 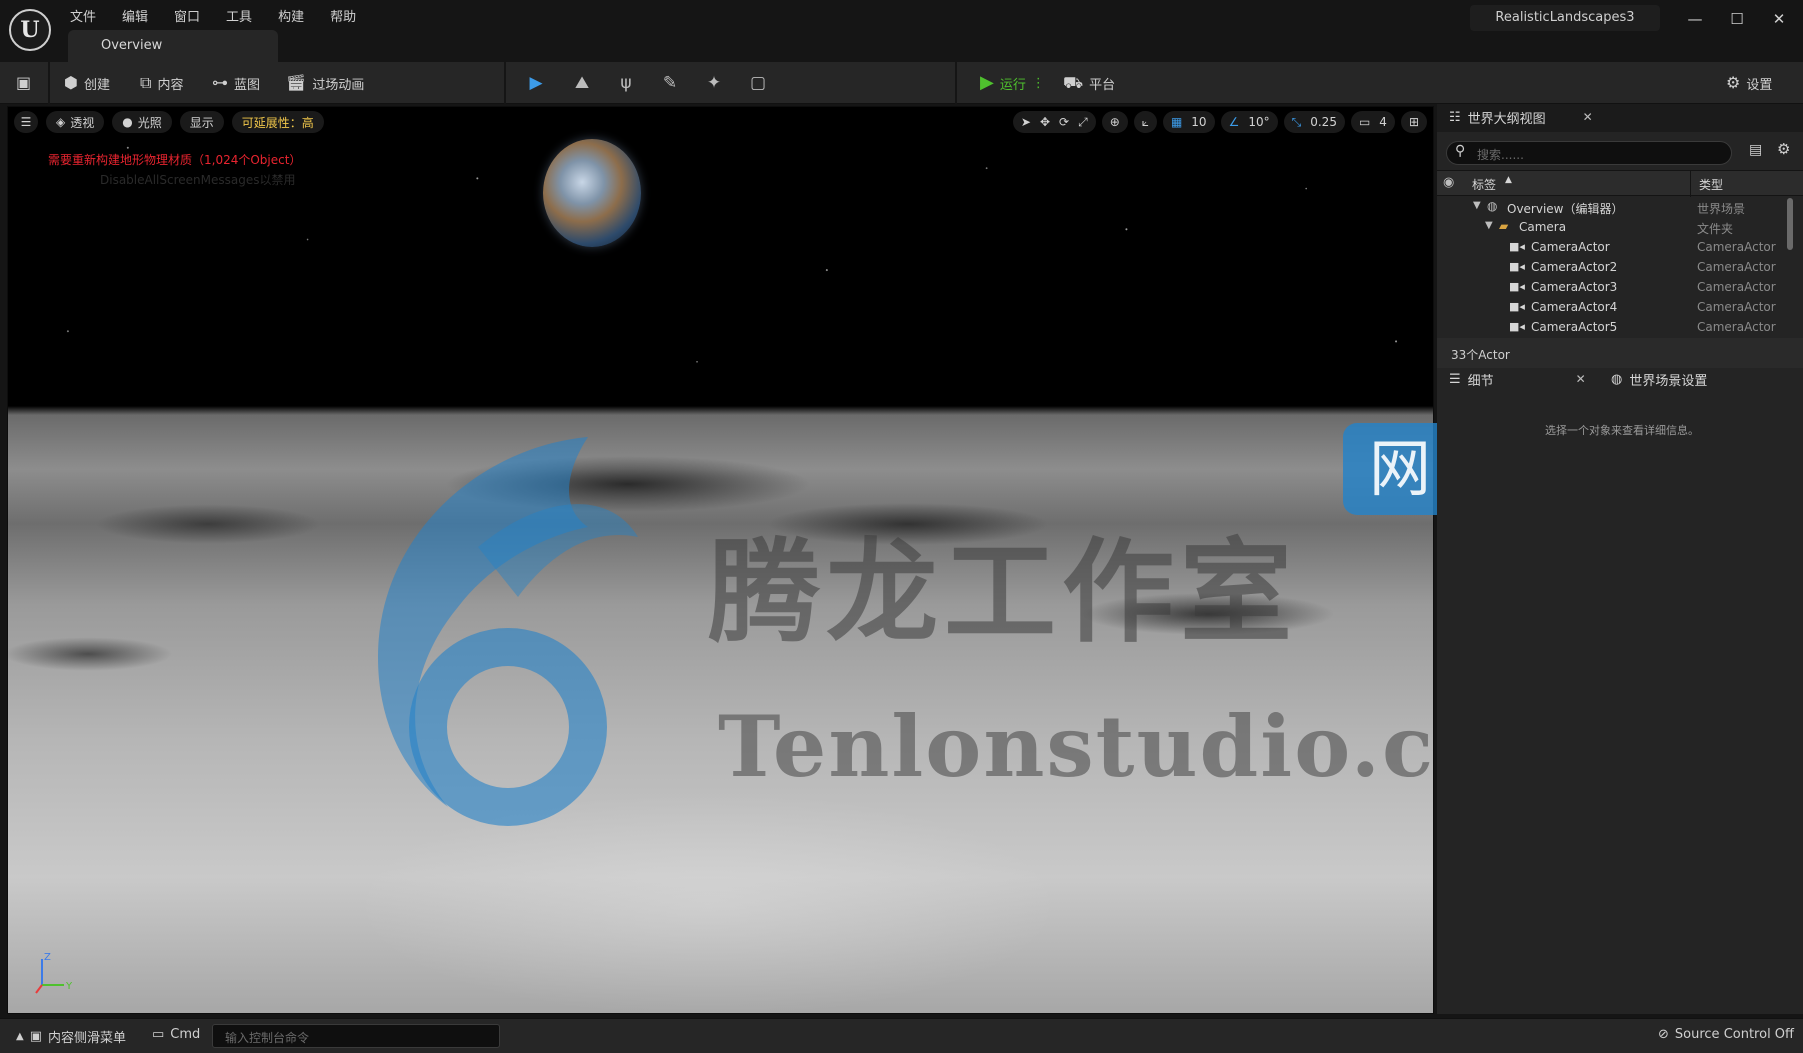 I want to click on source-control-button: ⊘ Source Control Off, so click(x=1726, y=1034).